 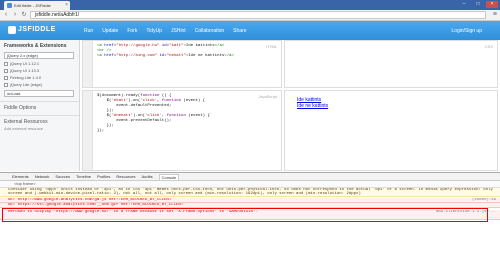 What do you see at coordinates (9, 5) in the screenshot?
I see `favicon-icon` at bounding box center [9, 5].